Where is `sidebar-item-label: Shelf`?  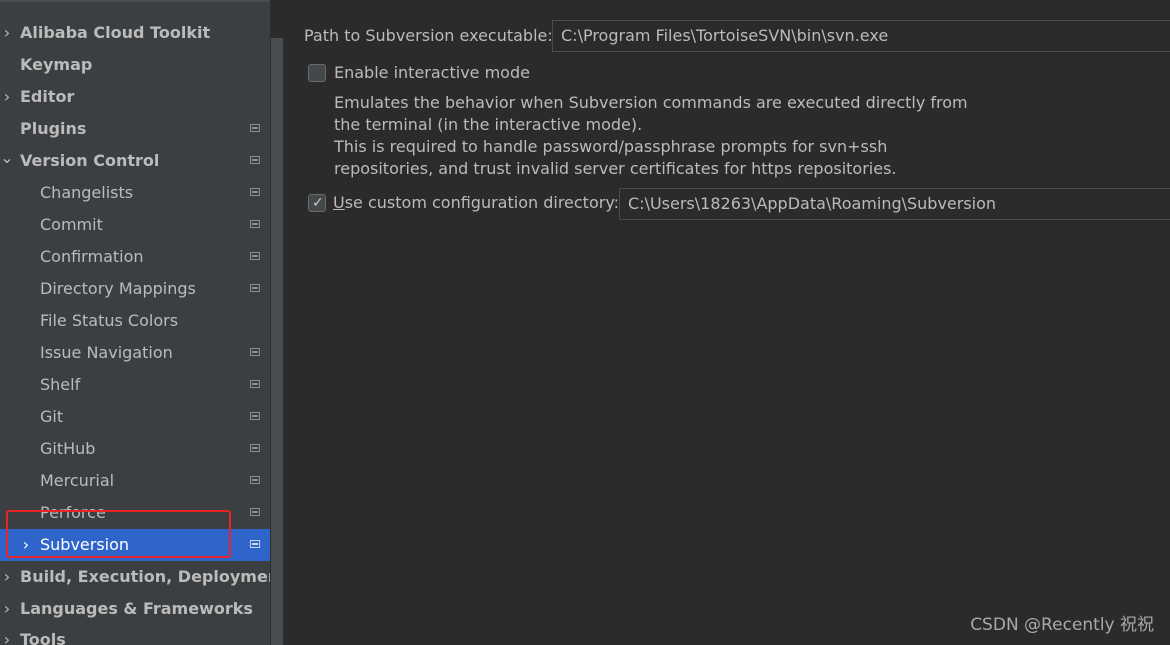 sidebar-item-label: Shelf is located at coordinates (60, 384).